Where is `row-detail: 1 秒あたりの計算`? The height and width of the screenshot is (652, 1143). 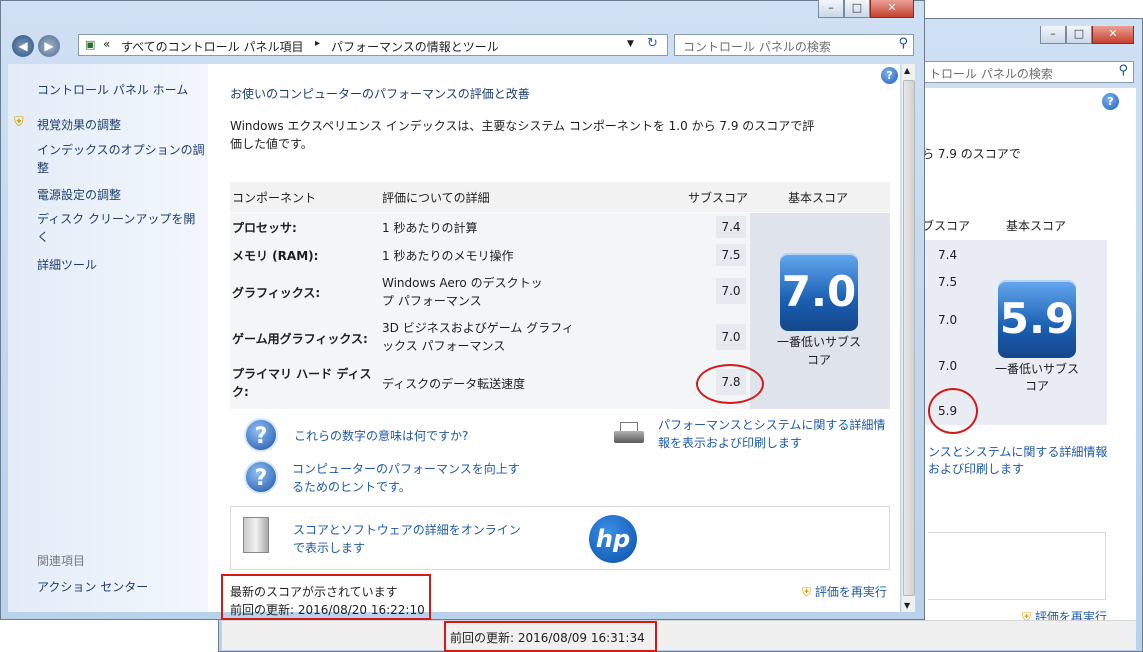 row-detail: 1 秒あたりの計算 is located at coordinates (430, 228).